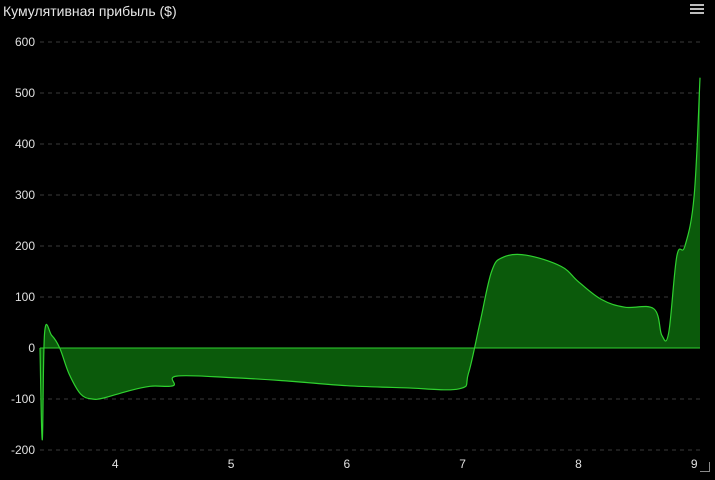 This screenshot has height=480, width=715. Describe the element at coordinates (25, 195) in the screenshot. I see `y-tick-label: 300` at that location.